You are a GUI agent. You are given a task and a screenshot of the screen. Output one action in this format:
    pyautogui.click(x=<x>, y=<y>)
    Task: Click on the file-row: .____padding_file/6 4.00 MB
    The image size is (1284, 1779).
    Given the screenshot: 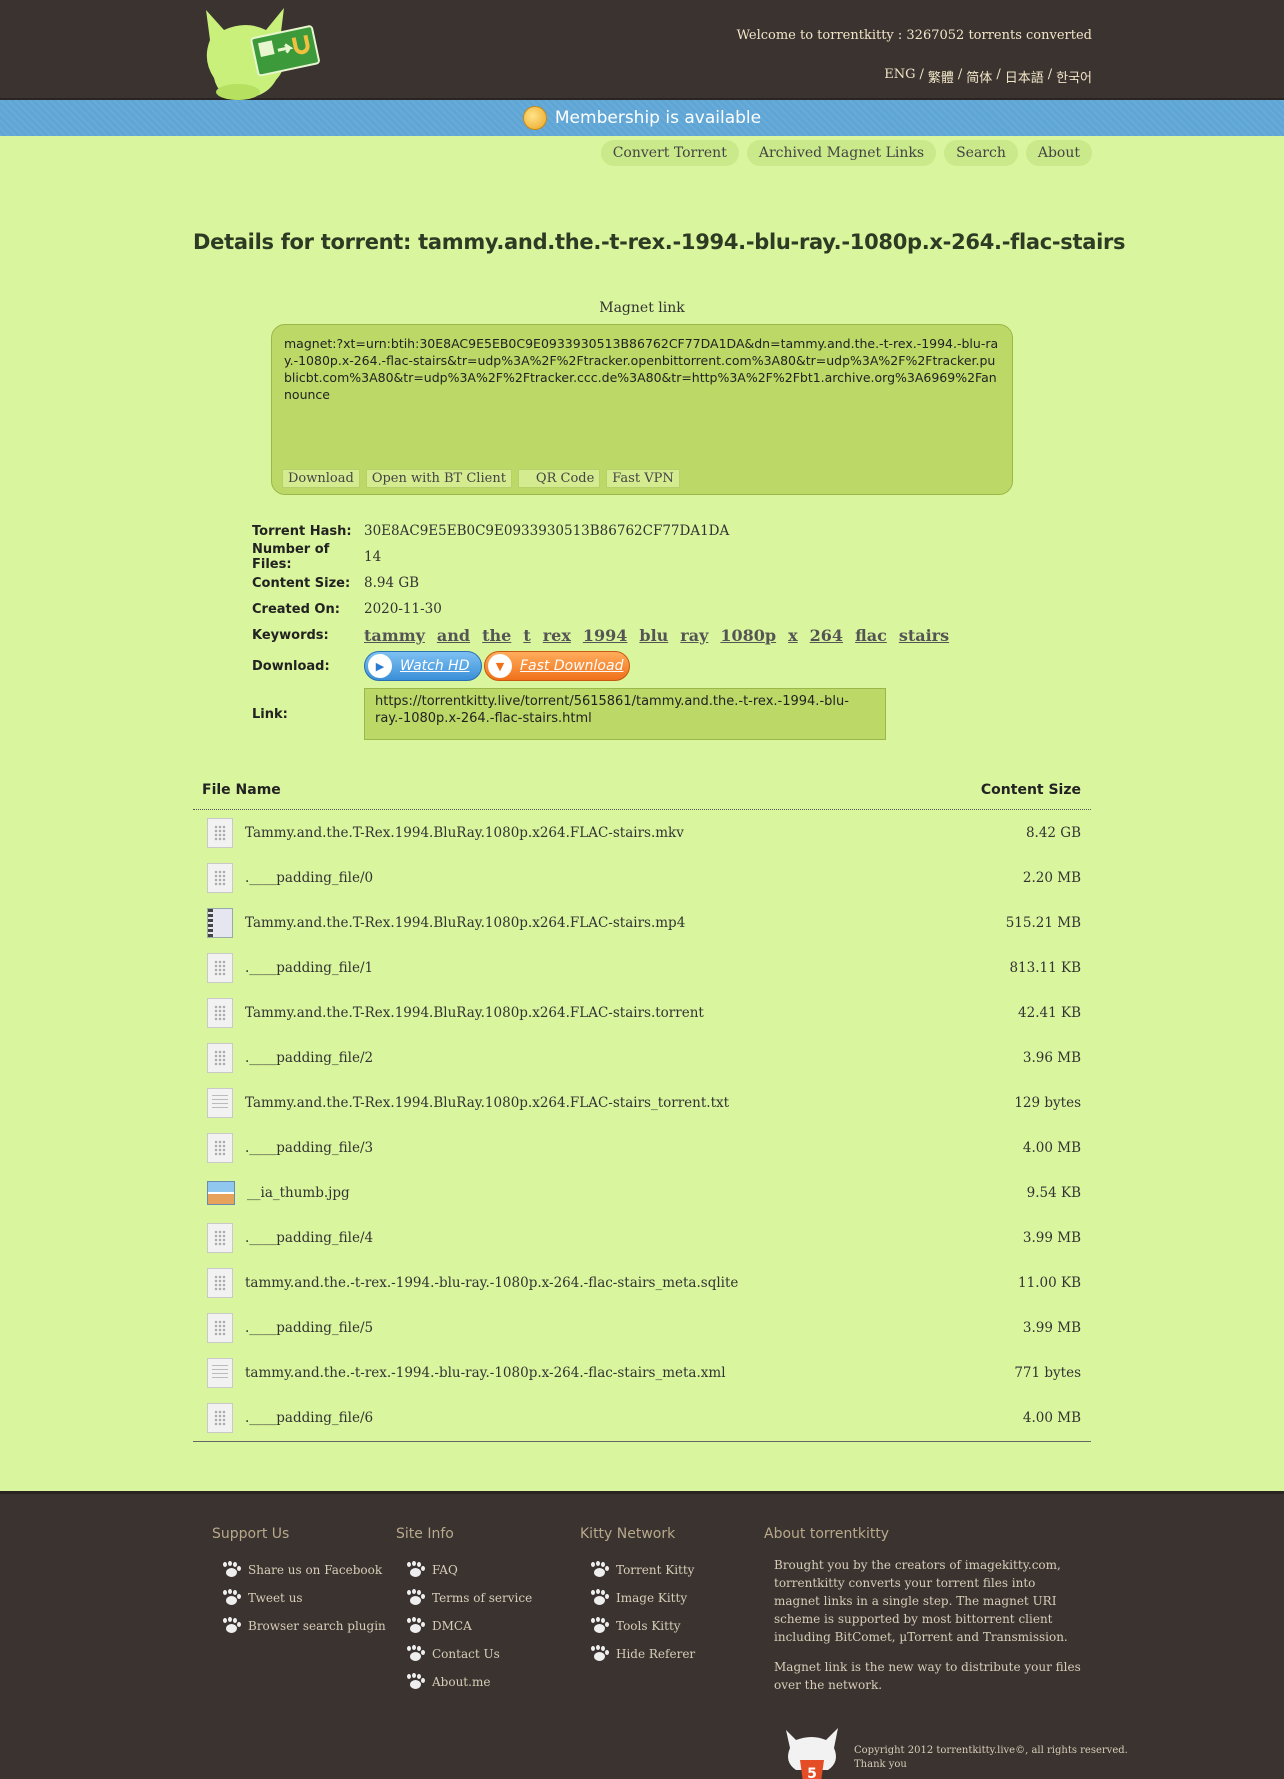 What is the action you would take?
    pyautogui.click(x=642, y=1417)
    